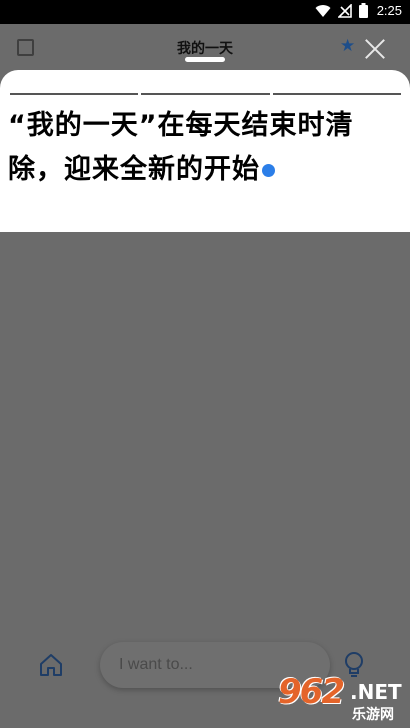 The height and width of the screenshot is (728, 410). What do you see at coordinates (181, 147) in the screenshot?
I see `sheet-message: “我的一天”在每天结束时清除，迎来全新的开始` at bounding box center [181, 147].